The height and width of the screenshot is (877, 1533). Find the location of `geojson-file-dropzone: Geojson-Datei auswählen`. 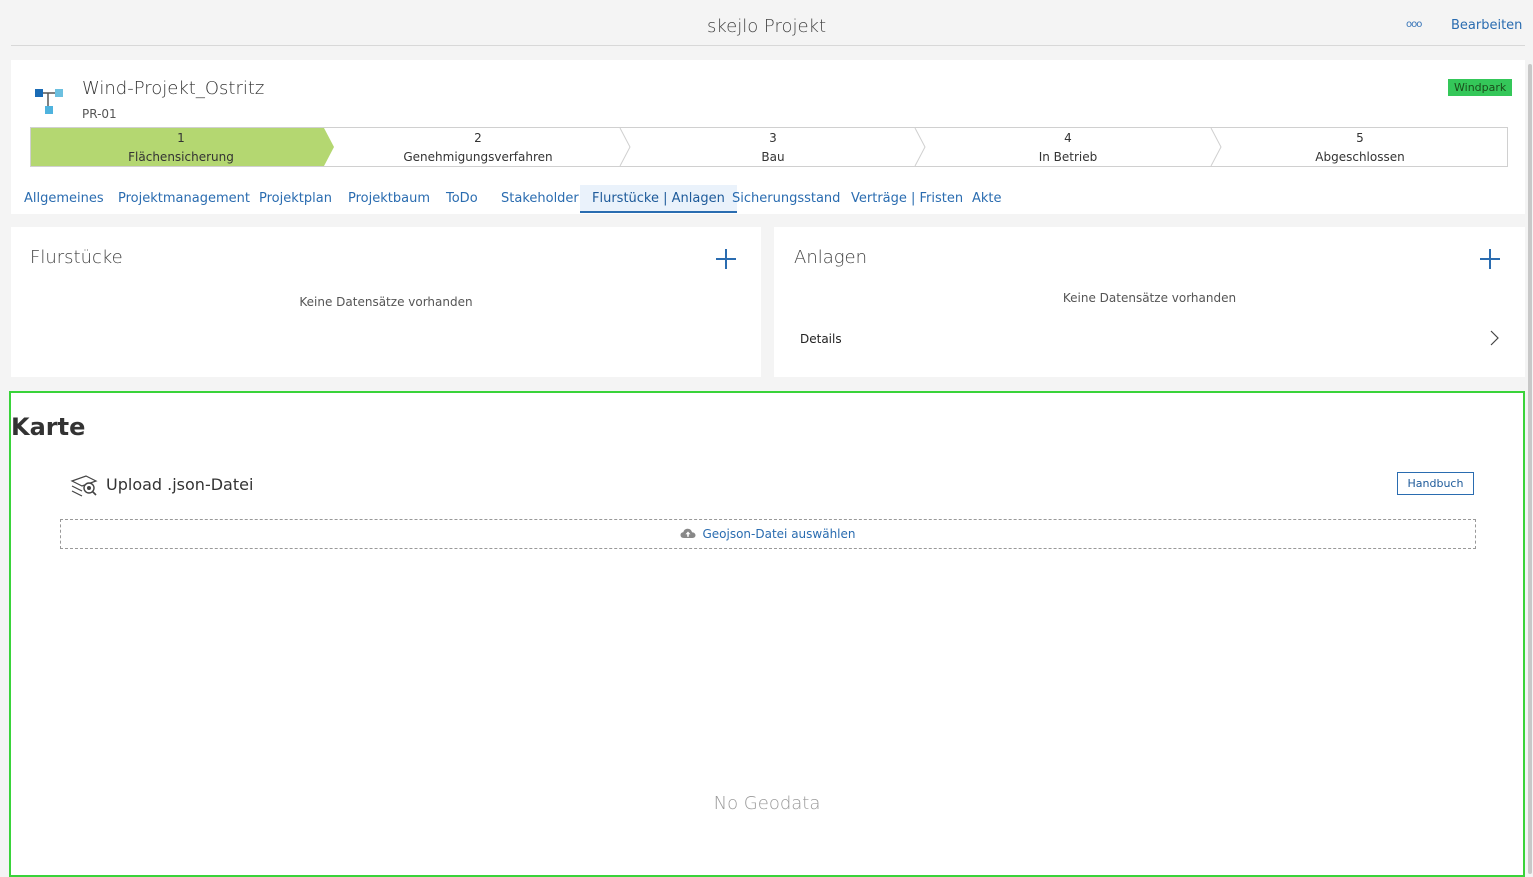

geojson-file-dropzone: Geojson-Datei auswählen is located at coordinates (768, 534).